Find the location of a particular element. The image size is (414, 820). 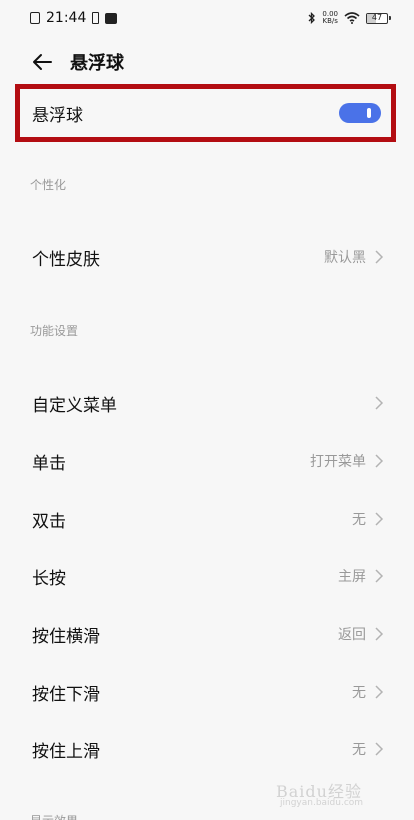

row-double-tap-right: 无 is located at coordinates (368, 519).